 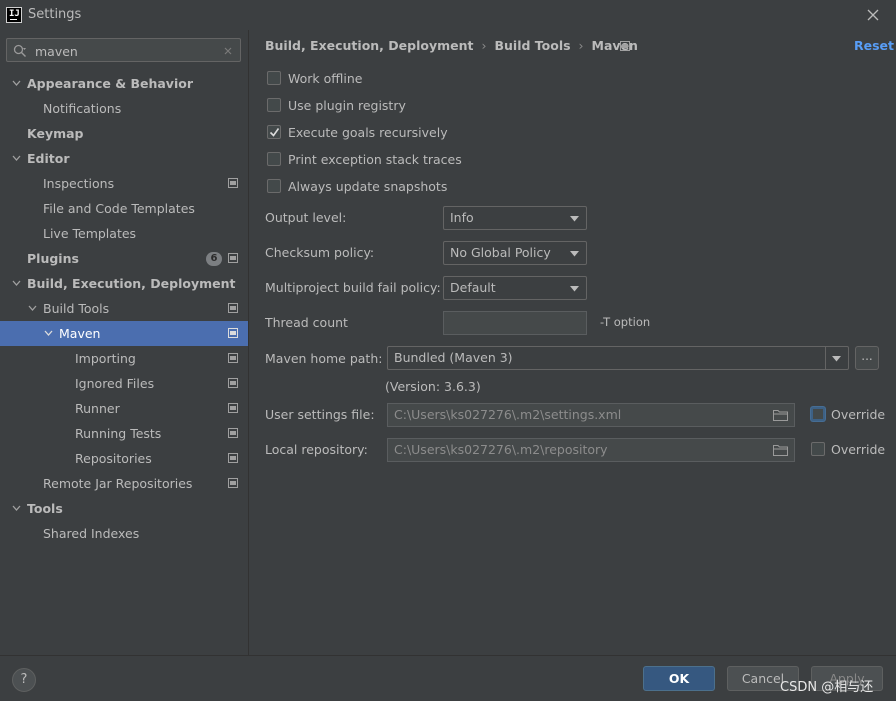 What do you see at coordinates (320, 414) in the screenshot?
I see `user-settings-label: User settings file:` at bounding box center [320, 414].